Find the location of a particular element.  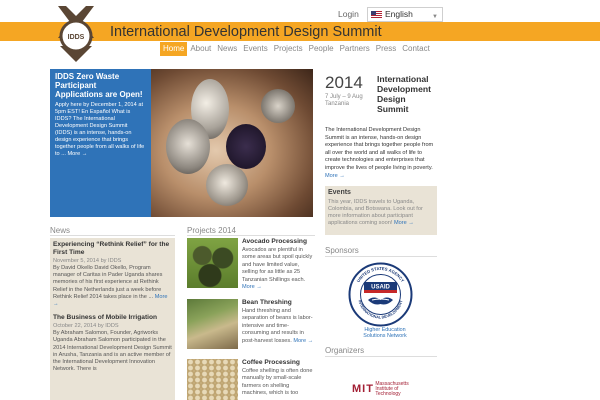

summit-dates: 7 July – 9 Aug Tanzania is located at coordinates (344, 100).